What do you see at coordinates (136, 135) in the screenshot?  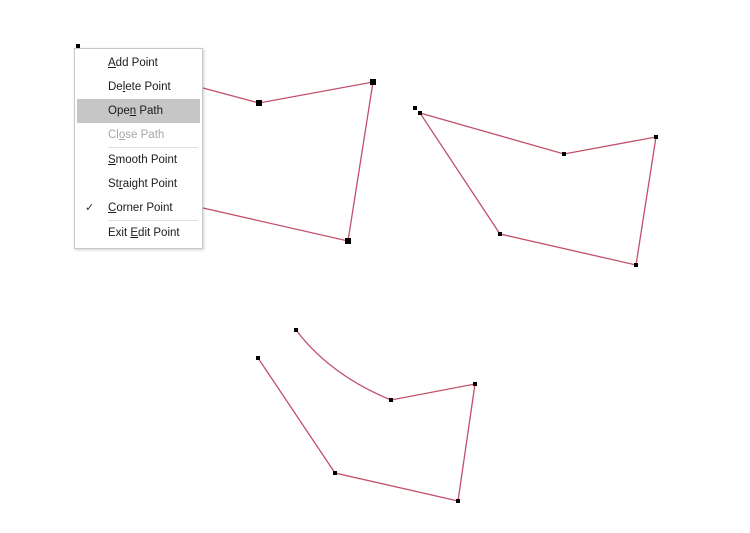 I see `menu-item-close-path: Close Path` at bounding box center [136, 135].